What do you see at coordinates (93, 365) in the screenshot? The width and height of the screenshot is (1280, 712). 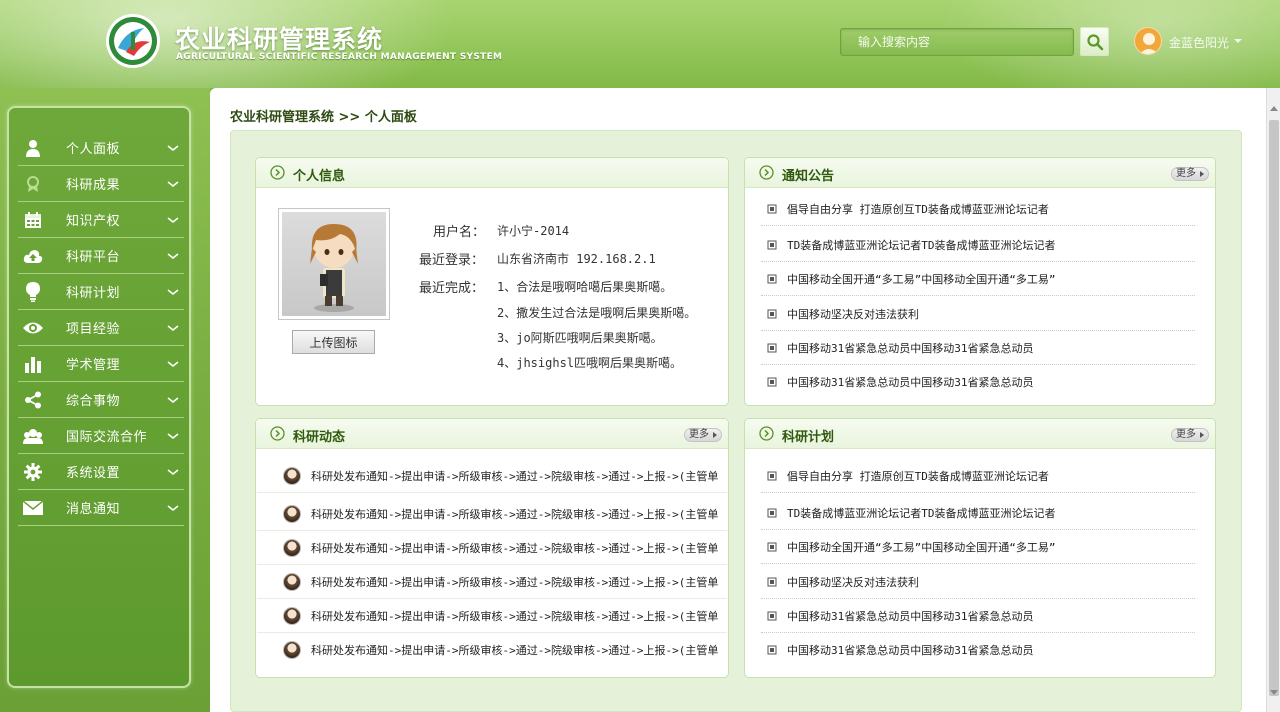 I see `sidebar-item-label: 学术管理` at bounding box center [93, 365].